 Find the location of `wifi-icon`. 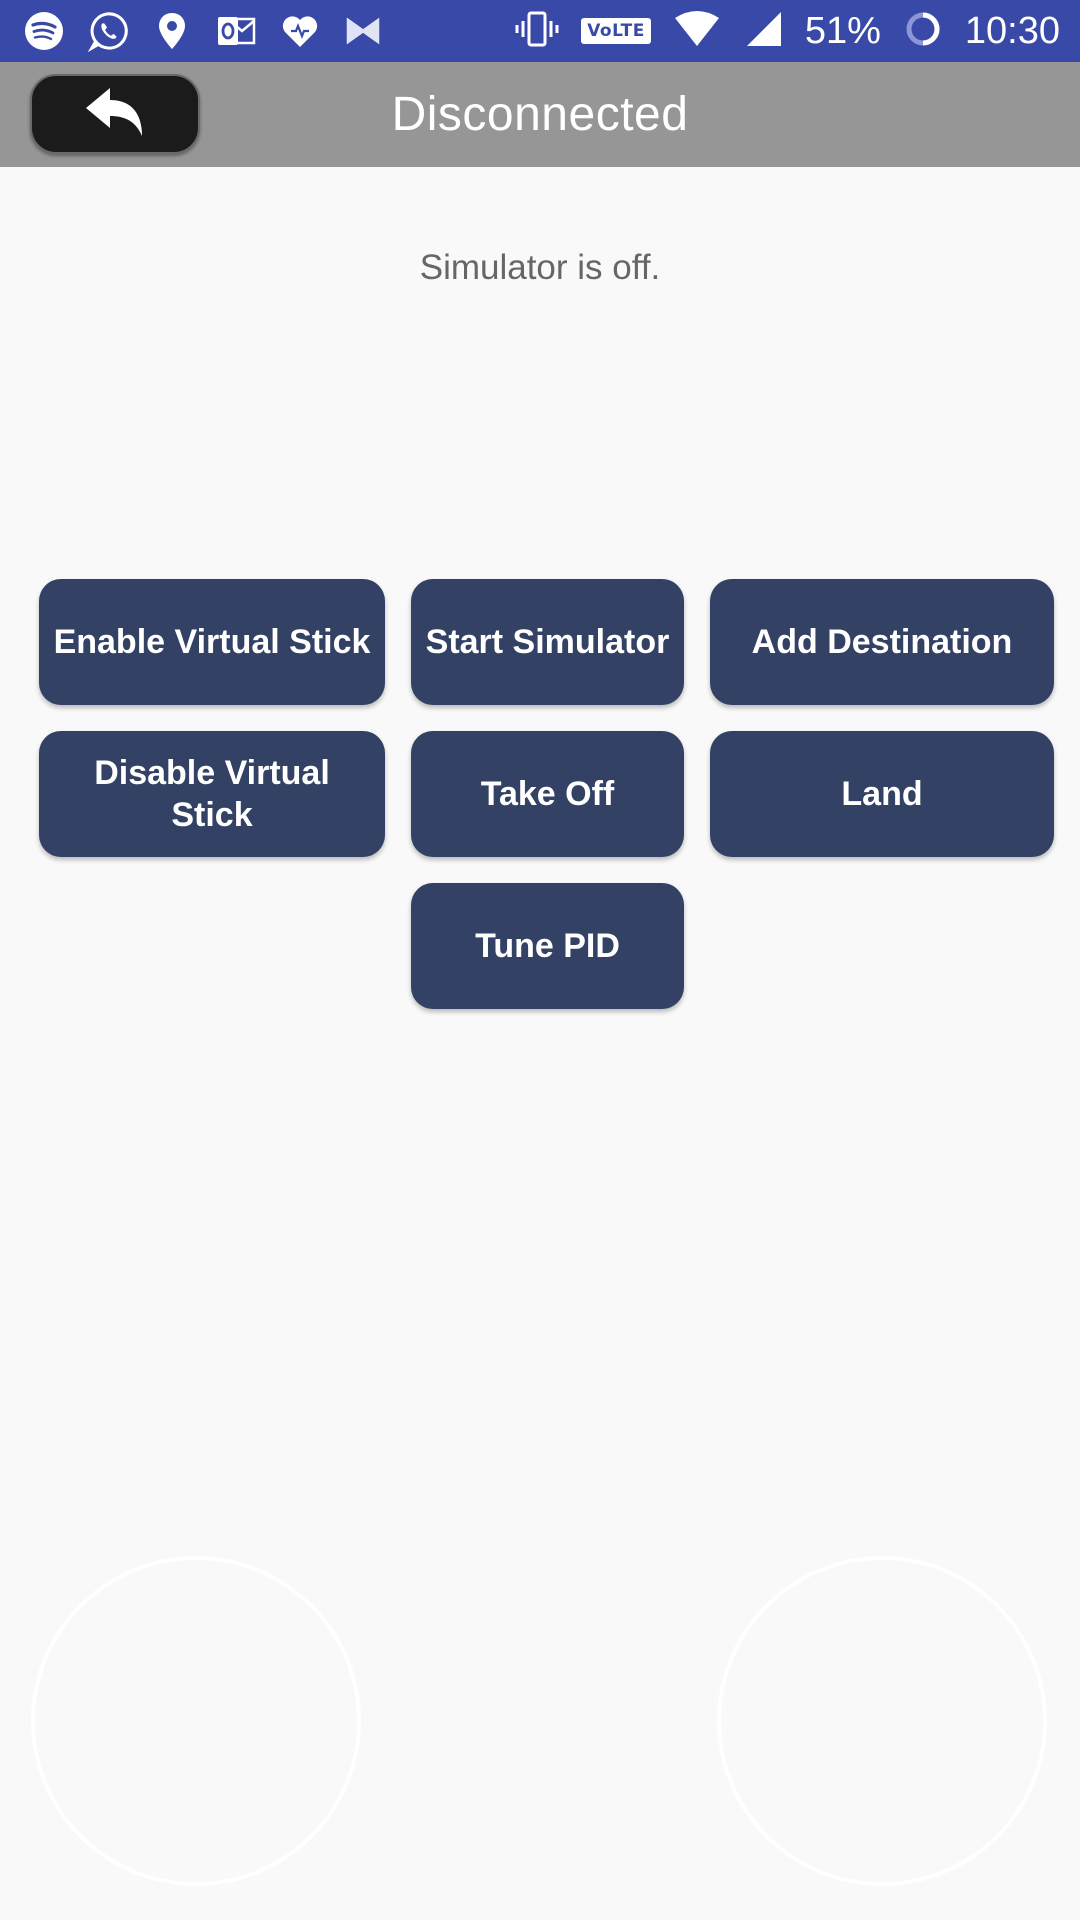

wifi-icon is located at coordinates (697, 31).